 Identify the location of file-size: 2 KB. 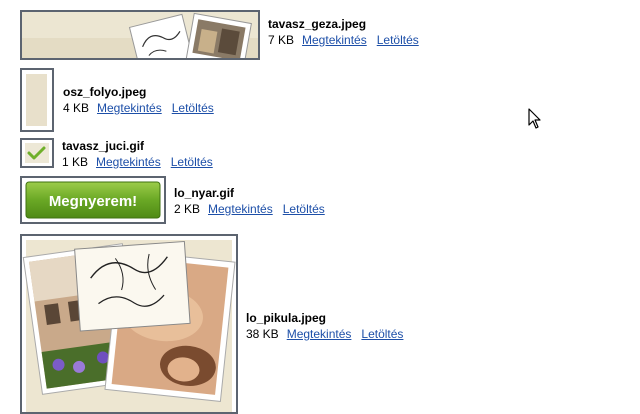
(187, 209).